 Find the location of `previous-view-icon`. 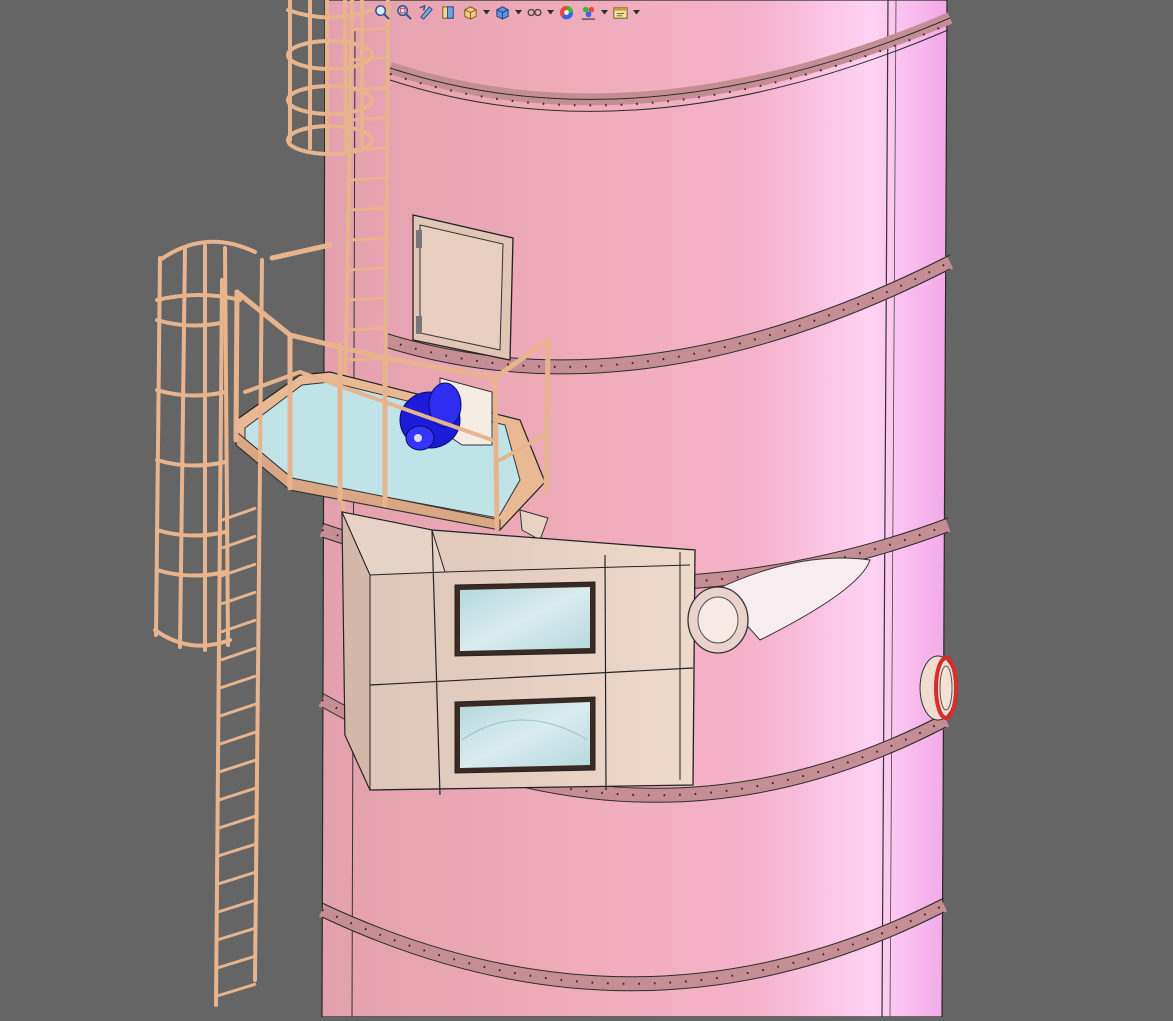

previous-view-icon is located at coordinates (426, 12).